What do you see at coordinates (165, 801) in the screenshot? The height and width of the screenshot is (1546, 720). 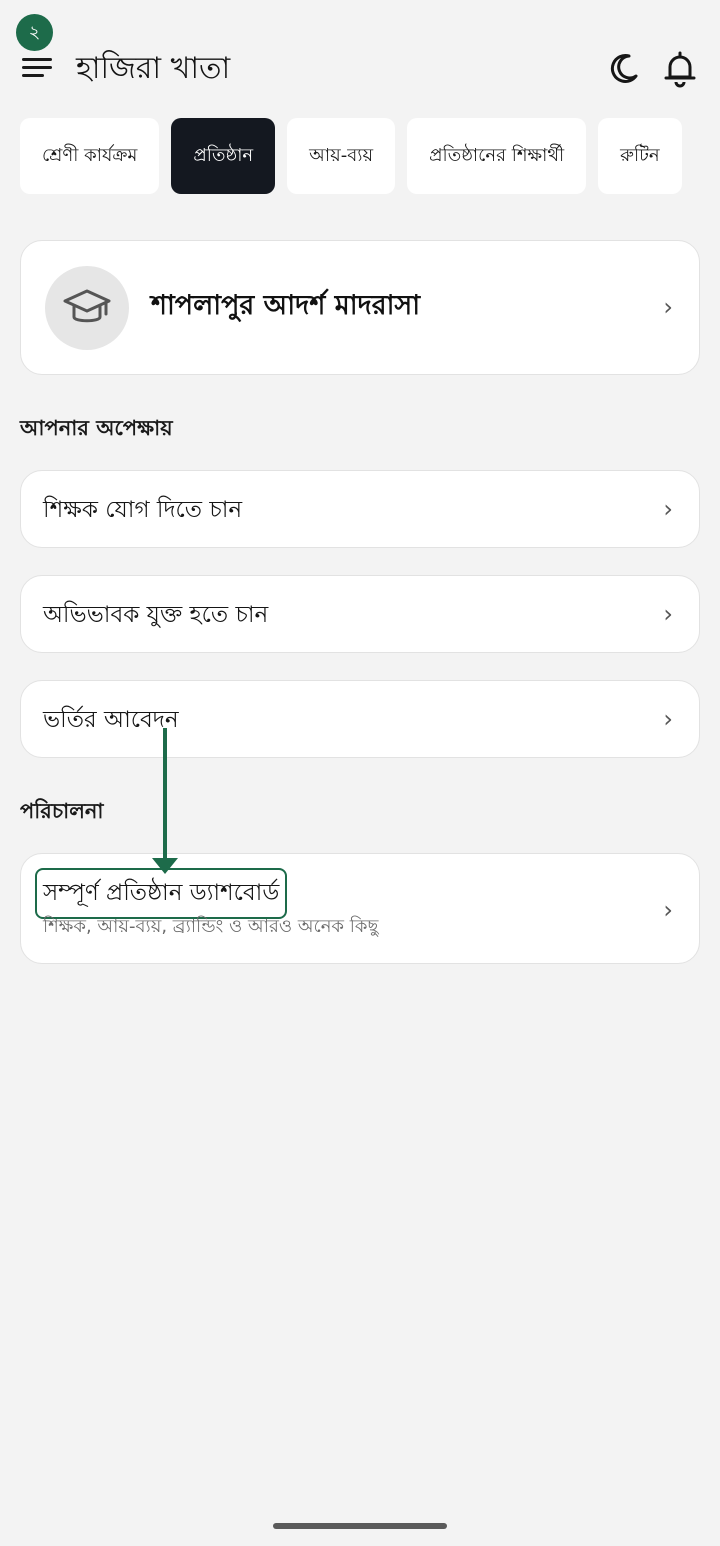 I see `pointer-arrow` at bounding box center [165, 801].